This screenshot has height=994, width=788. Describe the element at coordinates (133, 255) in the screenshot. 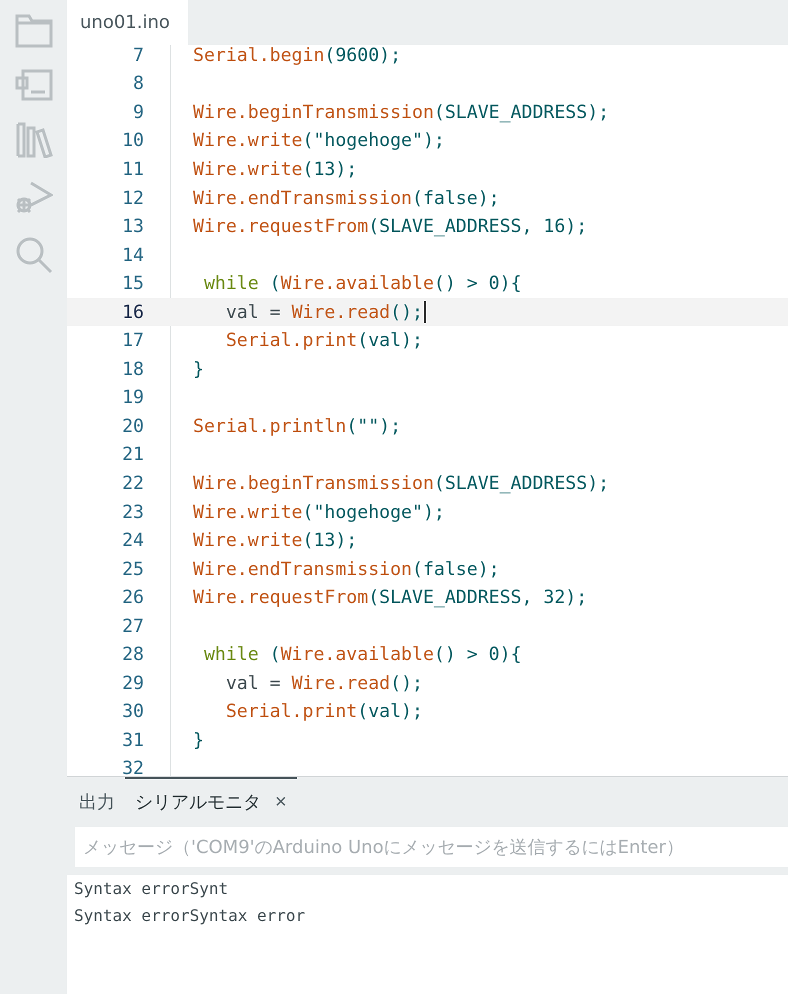

I see `line-number: 14` at that location.